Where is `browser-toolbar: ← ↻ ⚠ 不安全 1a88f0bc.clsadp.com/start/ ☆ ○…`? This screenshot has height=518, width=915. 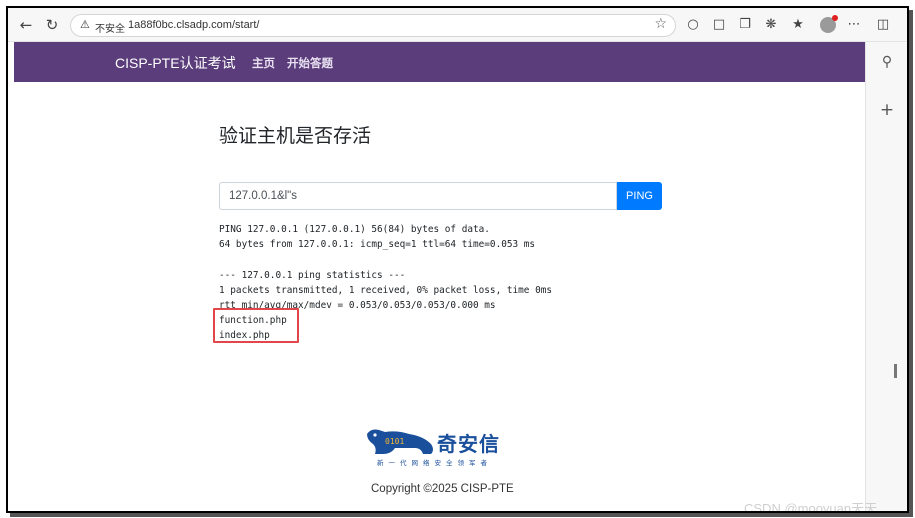 browser-toolbar: ← ↻ ⚠ 不安全 1a88f0bc.clsadp.com/start/ ☆ ○… is located at coordinates (457, 25).